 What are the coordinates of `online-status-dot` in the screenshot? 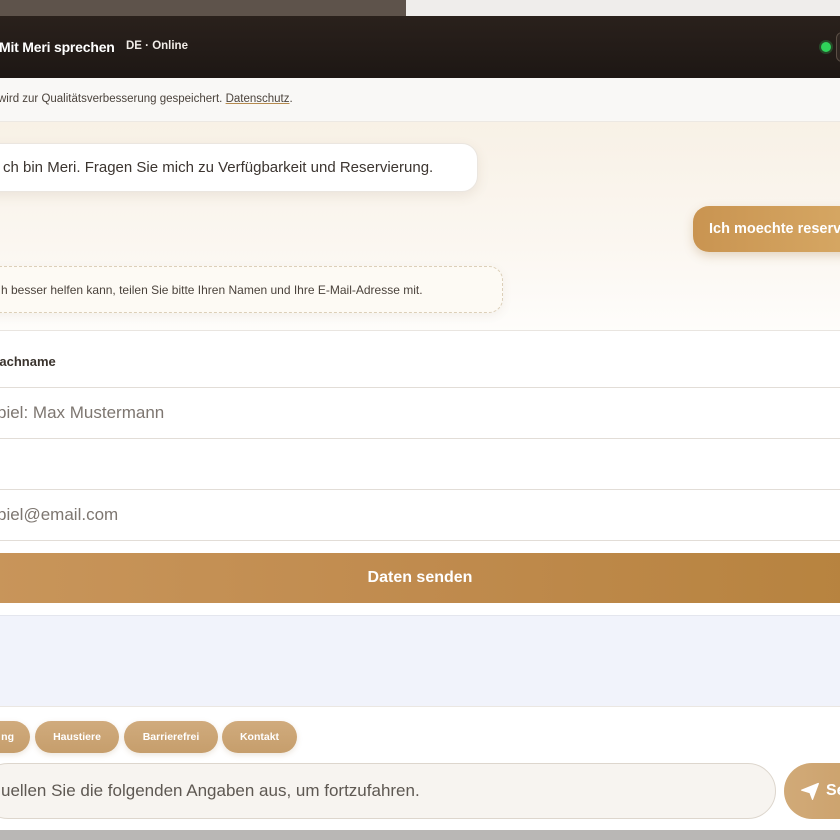 It's located at (826, 47).